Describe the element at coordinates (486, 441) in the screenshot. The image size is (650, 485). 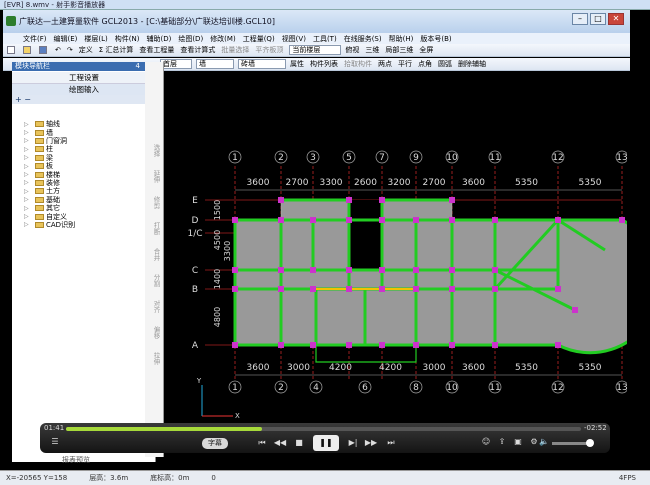
I see `user-icon: ☺` at that location.